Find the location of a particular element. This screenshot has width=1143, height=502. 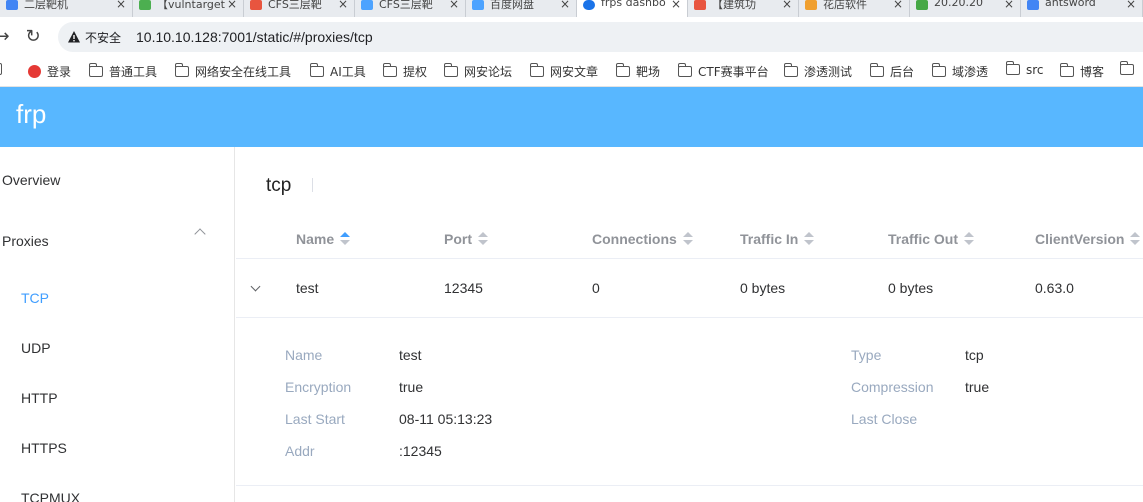

tab-title: 二层靶机 is located at coordinates (46, 5).